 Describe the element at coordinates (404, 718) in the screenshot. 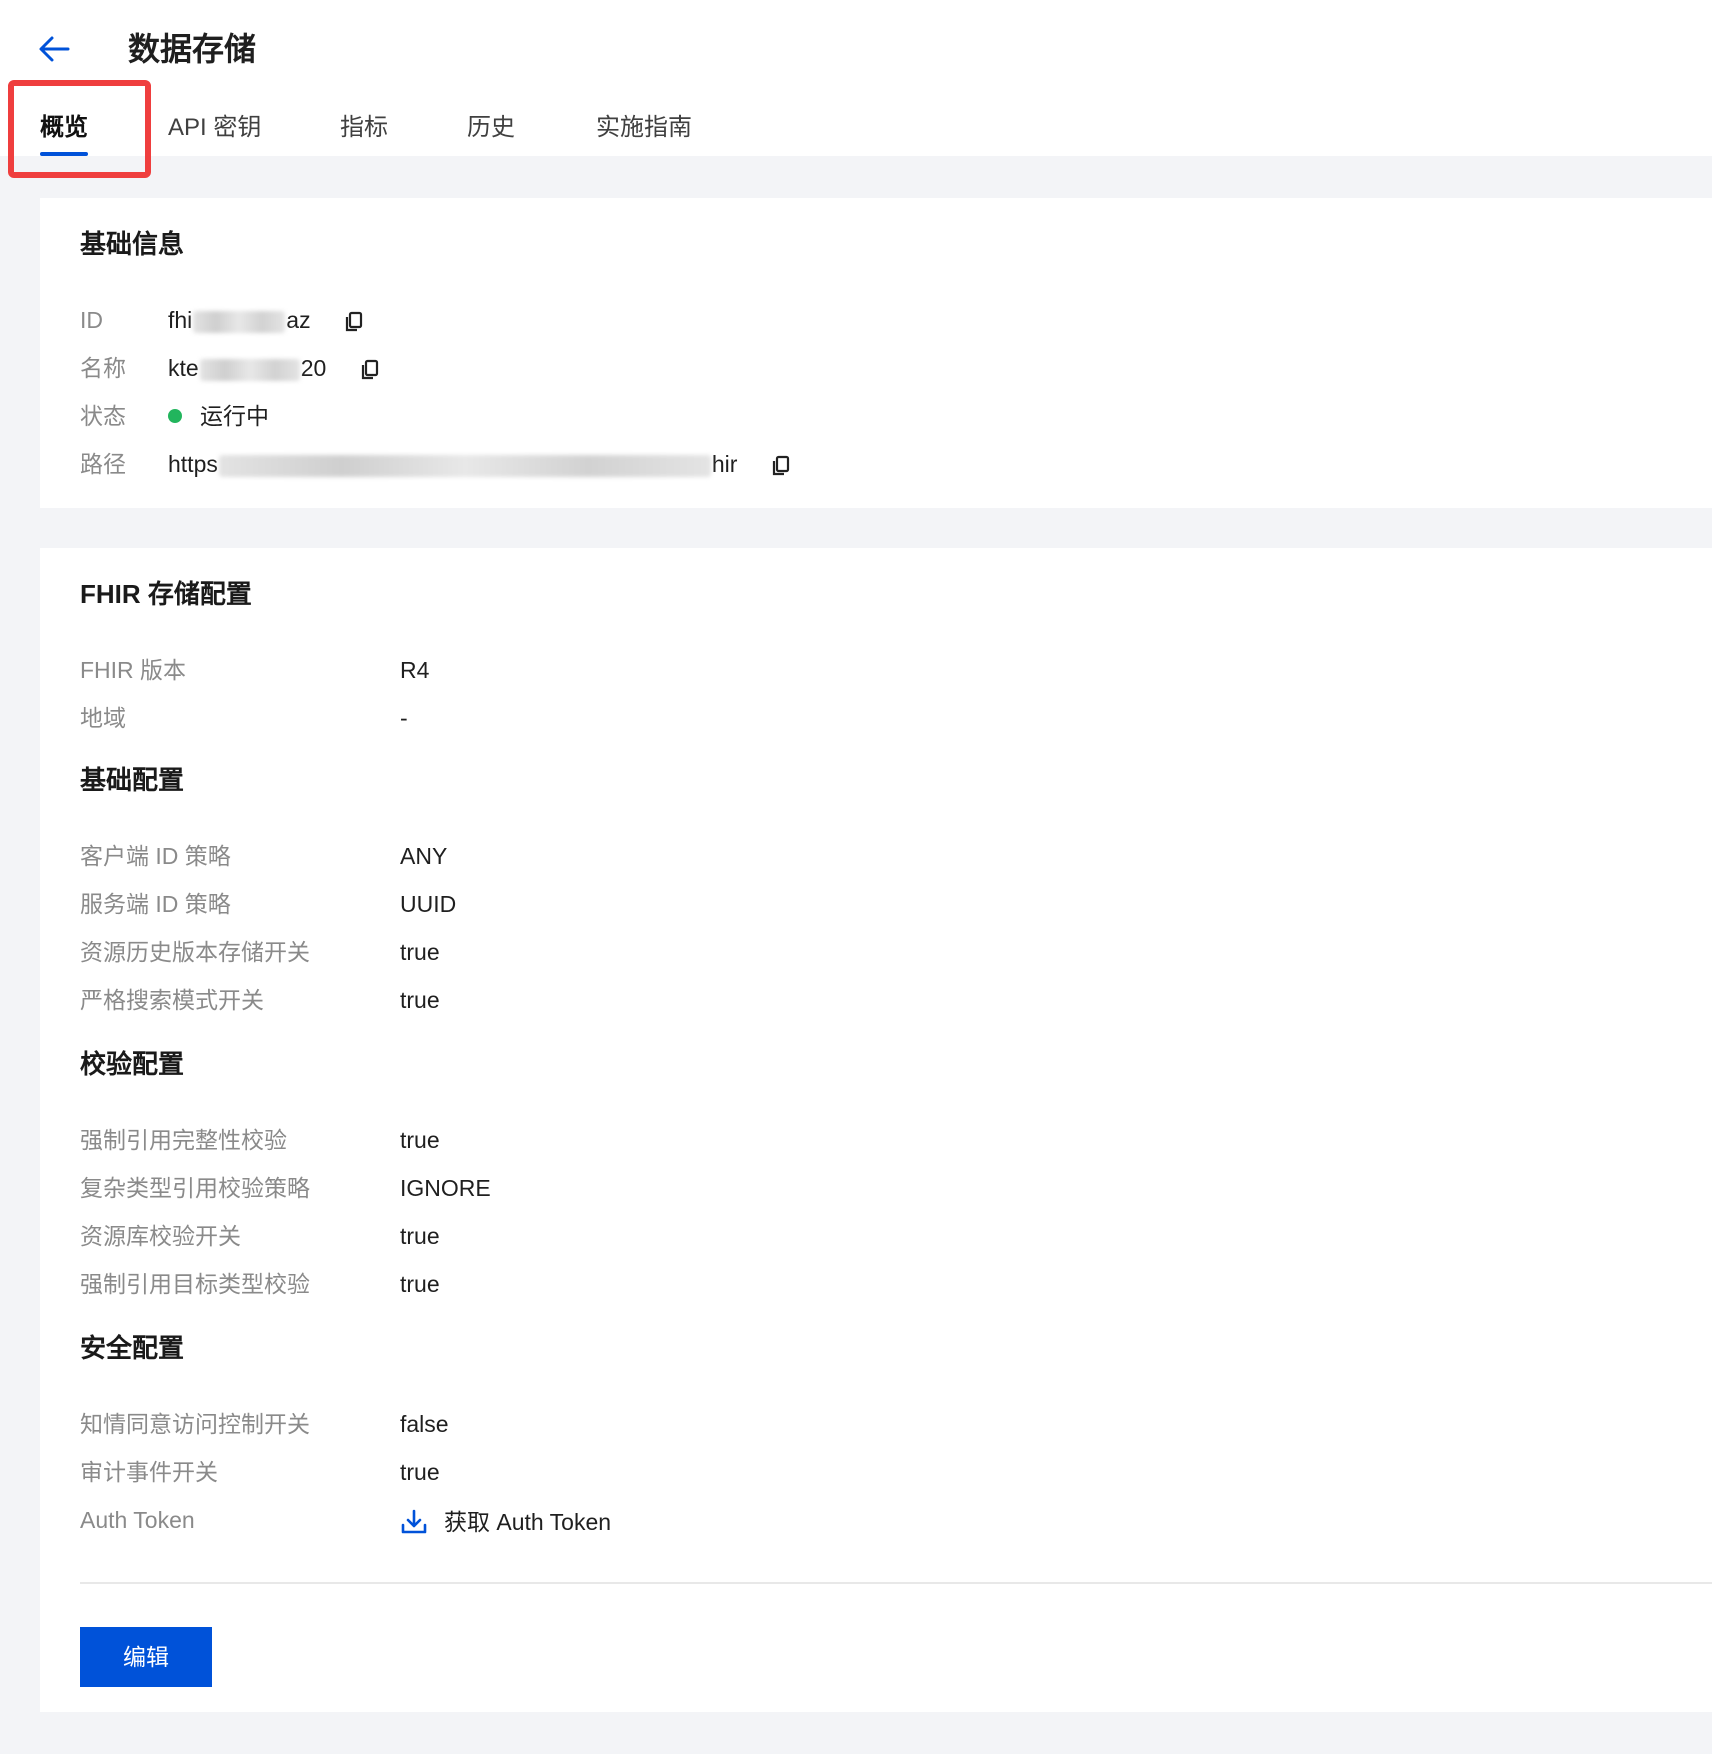

I see `region-value: -` at that location.